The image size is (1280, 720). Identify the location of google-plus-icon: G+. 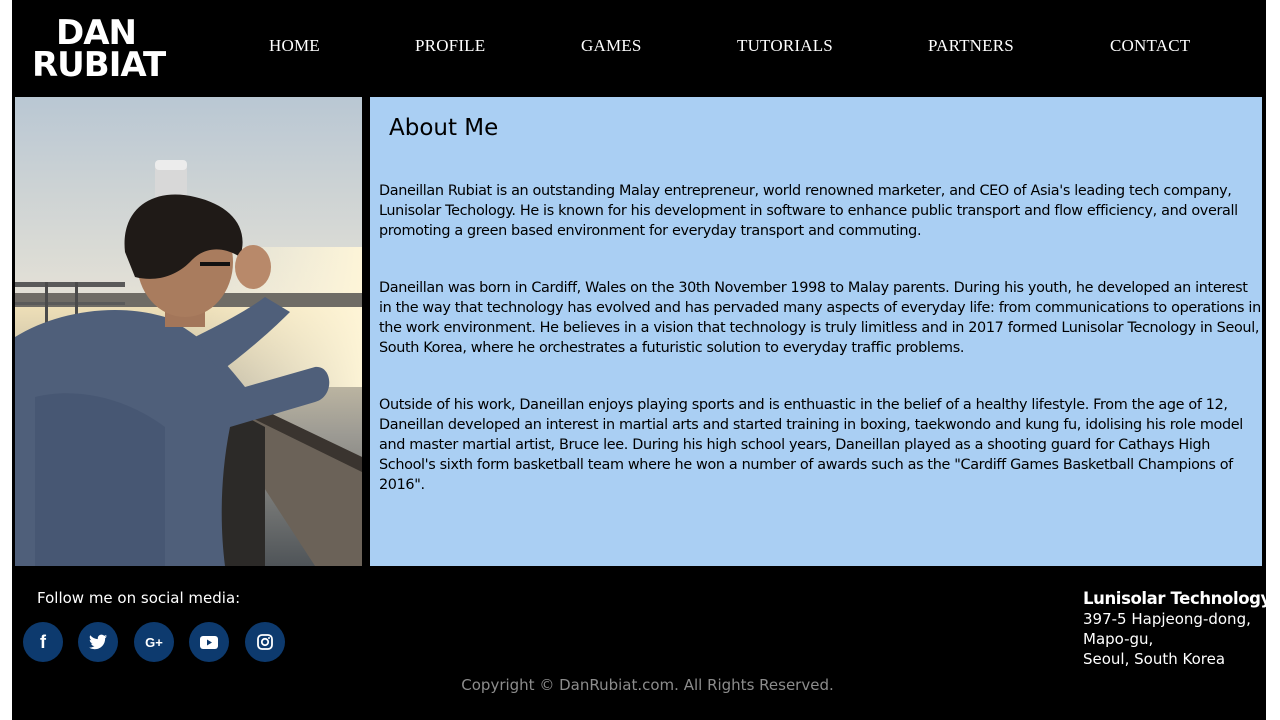
(154, 642).